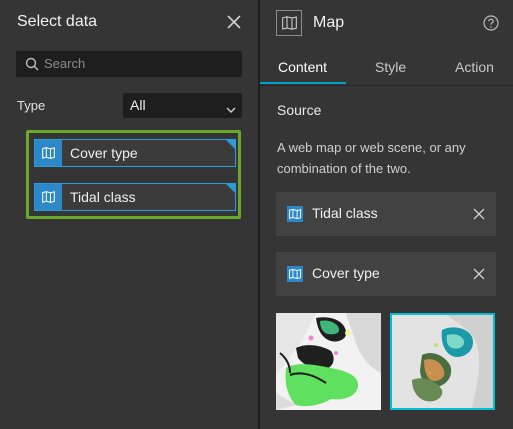  I want to click on map-widget-icon, so click(289, 23).